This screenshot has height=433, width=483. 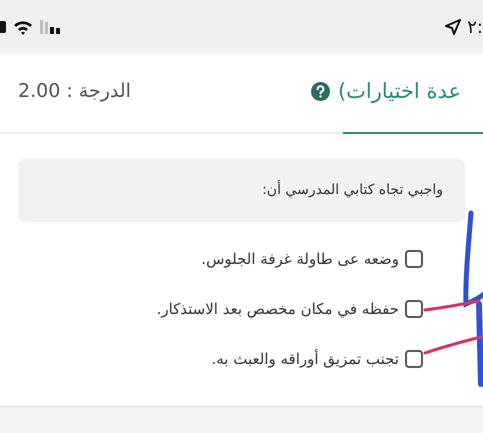 What do you see at coordinates (300, 259) in the screenshot?
I see `option-label: وضعه عى طاولة غرفة الجلوس.` at bounding box center [300, 259].